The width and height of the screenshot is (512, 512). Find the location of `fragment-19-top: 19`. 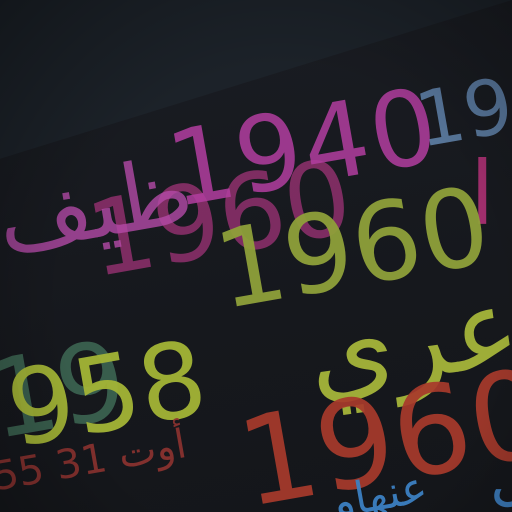

fragment-19-top: 19 is located at coordinates (460, 112).